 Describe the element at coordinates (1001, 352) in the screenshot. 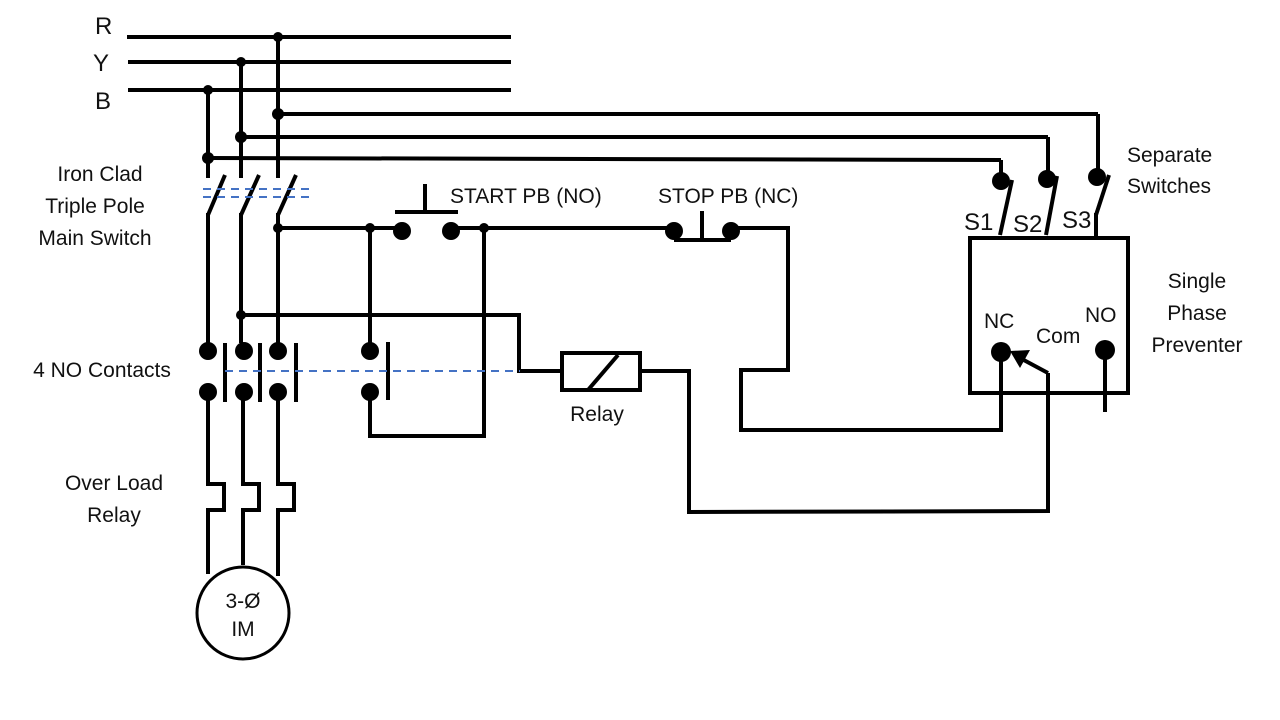

I see `spp-nc-terminal` at that location.